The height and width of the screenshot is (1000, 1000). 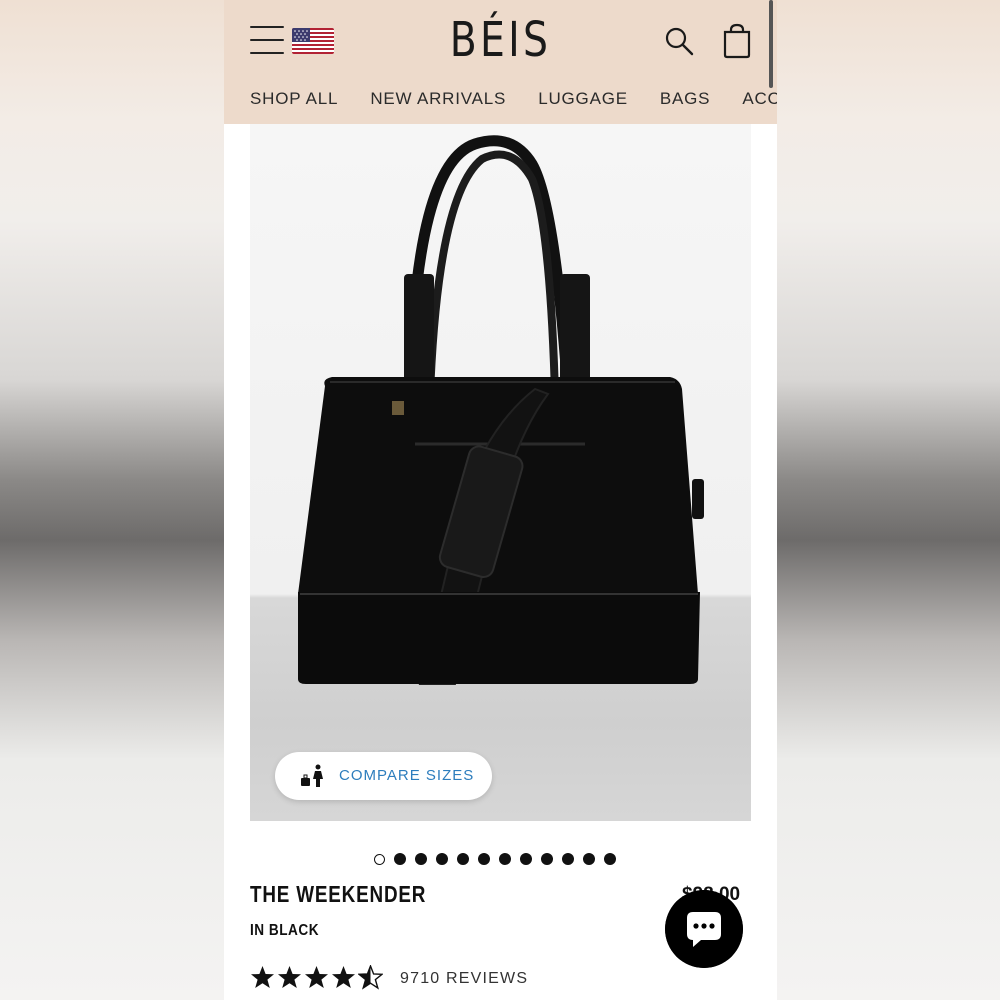 I want to click on cart-icon, so click(x=737, y=41).